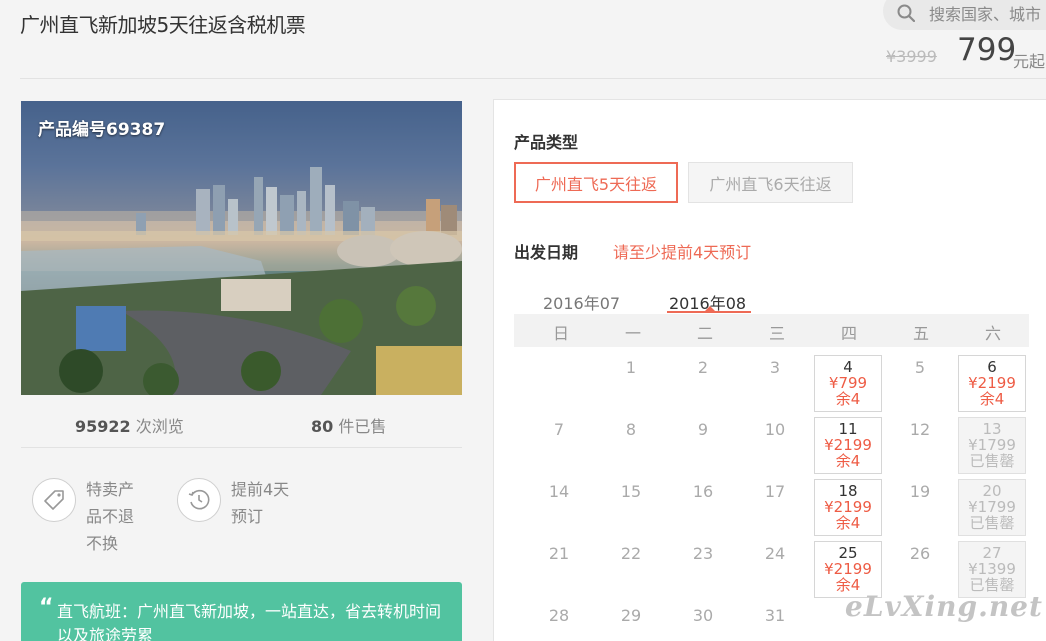 The height and width of the screenshot is (641, 1046). I want to click on views-count: 95922, so click(103, 426).